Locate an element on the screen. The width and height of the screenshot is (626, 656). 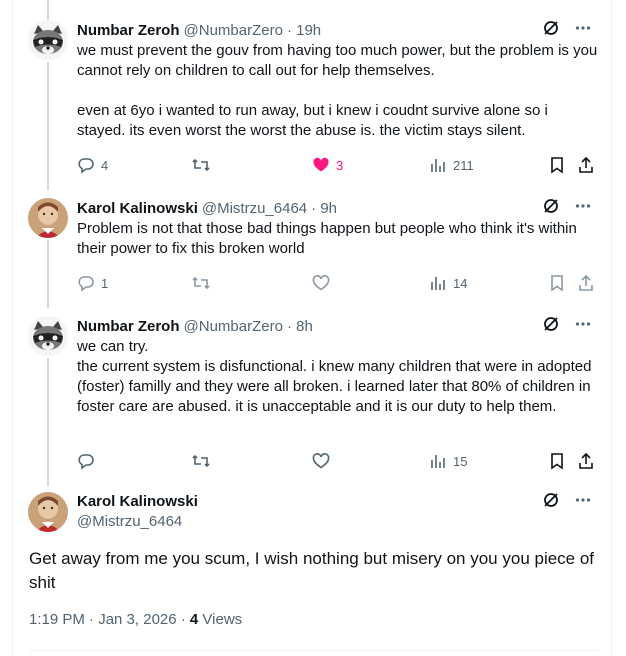
views-count: 4 is located at coordinates (194, 619).